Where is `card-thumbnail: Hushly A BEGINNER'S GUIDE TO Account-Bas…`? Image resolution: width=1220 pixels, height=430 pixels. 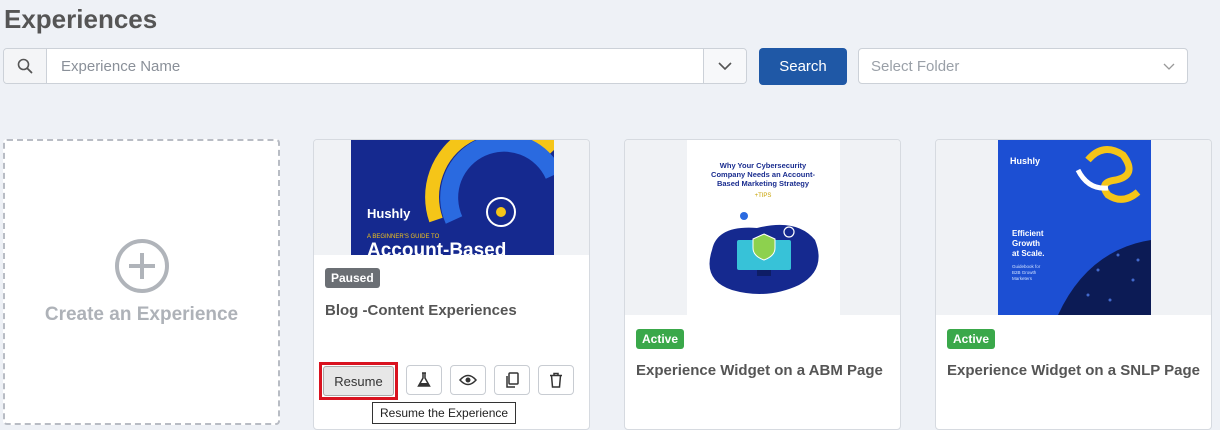 card-thumbnail: Hushly A BEGINNER'S GUIDE TO Account-Bas… is located at coordinates (451, 197).